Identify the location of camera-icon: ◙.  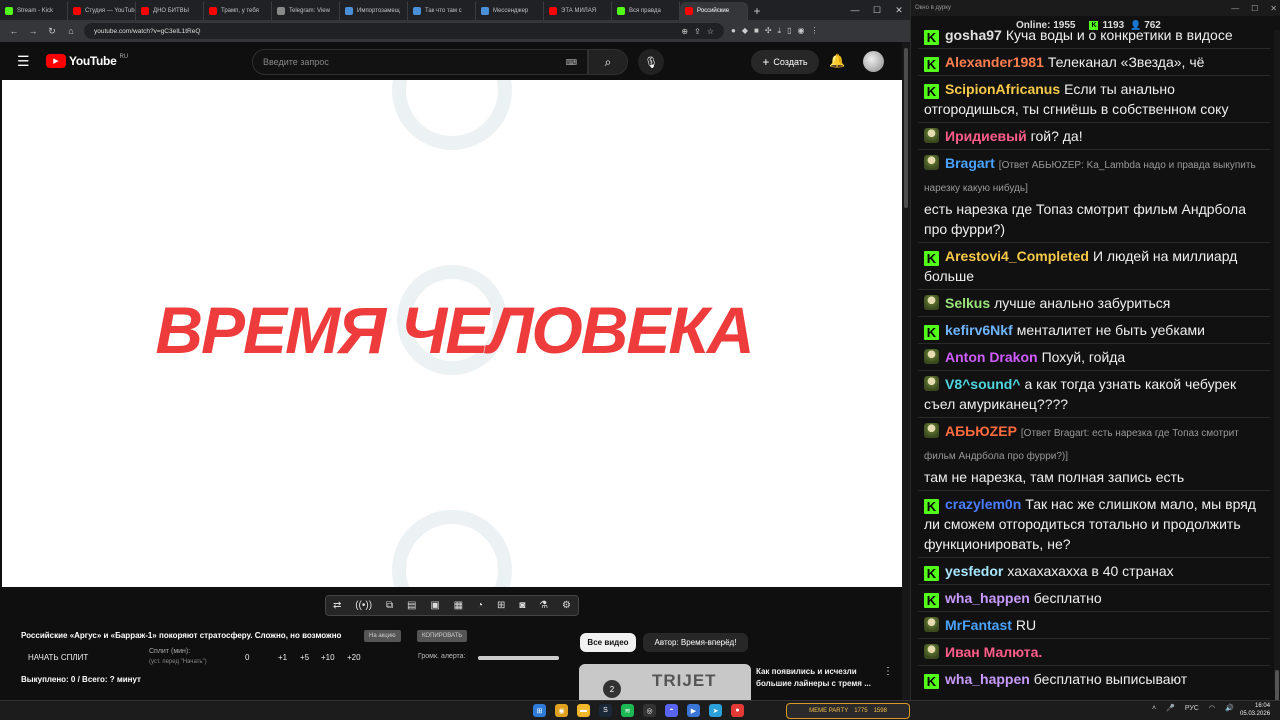
(522, 605).